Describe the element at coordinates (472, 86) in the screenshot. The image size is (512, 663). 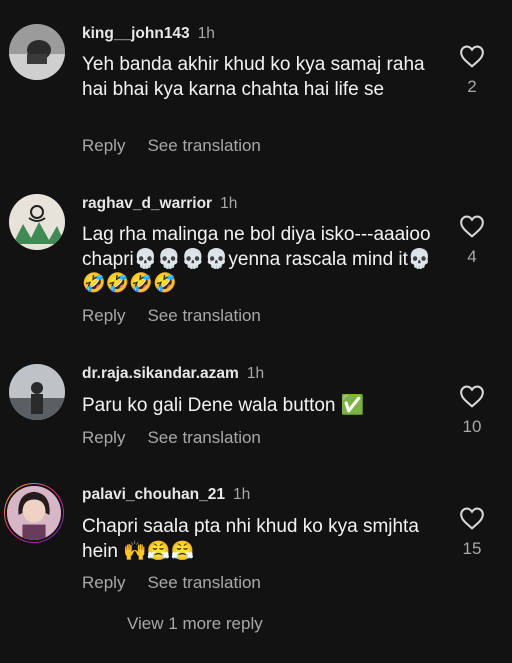
I see `like-count: 2` at that location.